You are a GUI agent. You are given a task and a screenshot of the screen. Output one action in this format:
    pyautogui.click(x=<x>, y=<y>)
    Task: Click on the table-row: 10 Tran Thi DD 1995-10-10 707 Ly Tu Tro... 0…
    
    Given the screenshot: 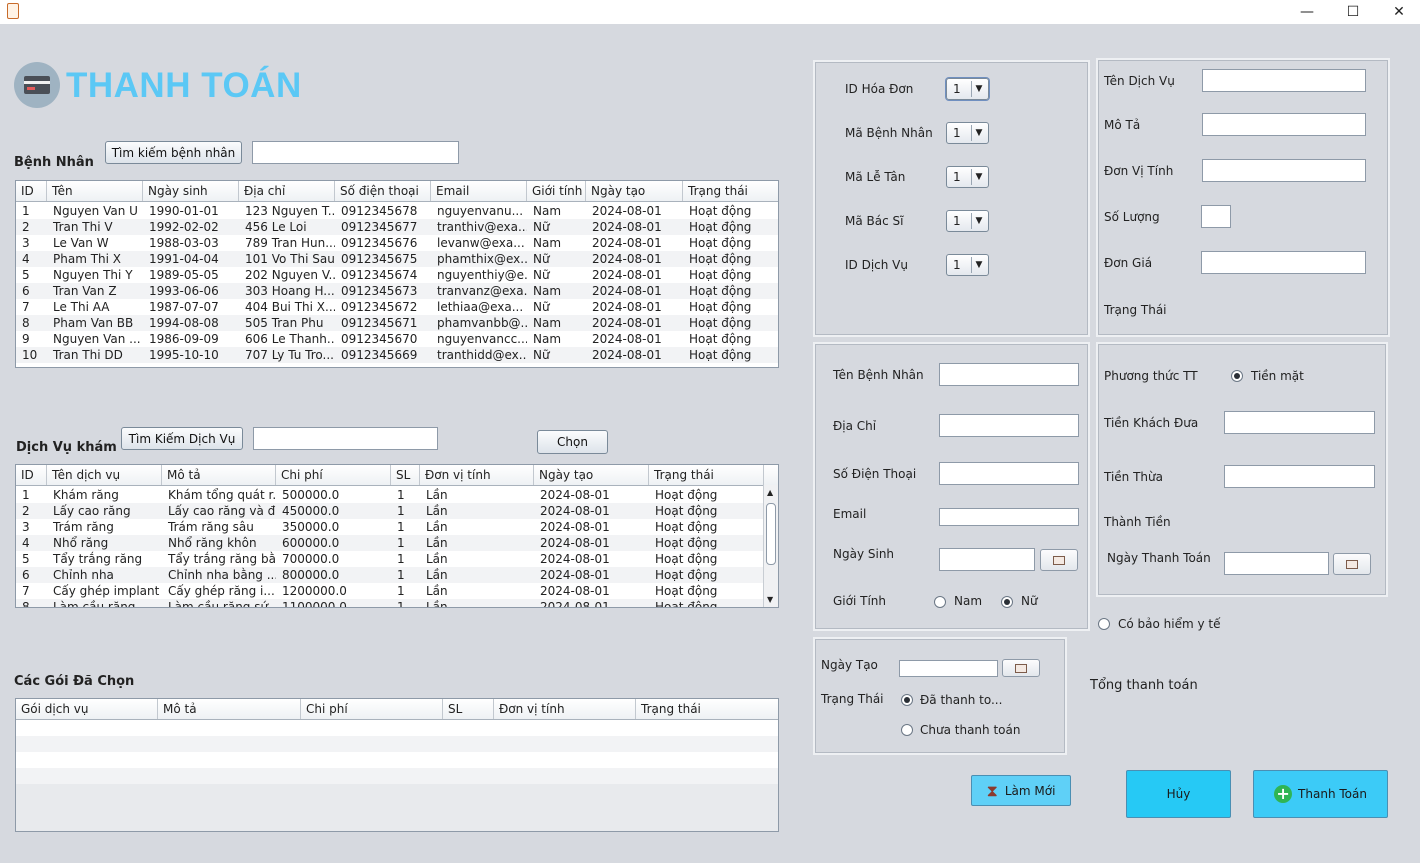 What is the action you would take?
    pyautogui.click(x=397, y=355)
    